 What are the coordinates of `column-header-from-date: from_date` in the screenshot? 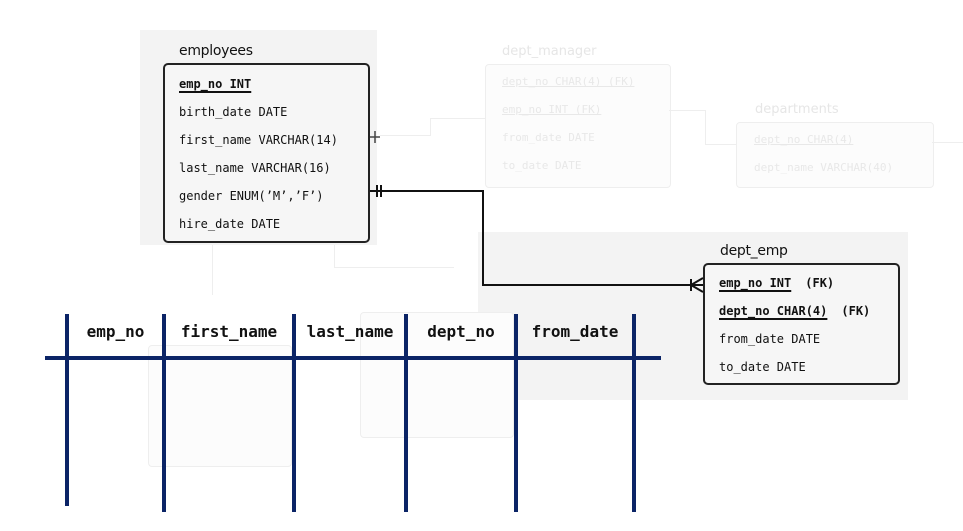 It's located at (575, 331).